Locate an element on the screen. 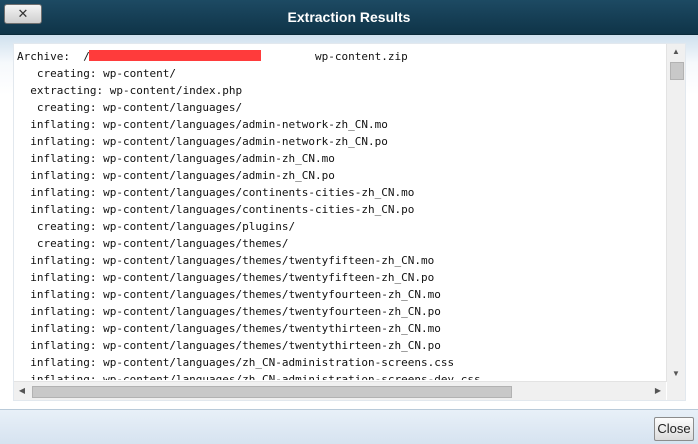  redacted-path-mark is located at coordinates (175, 55).